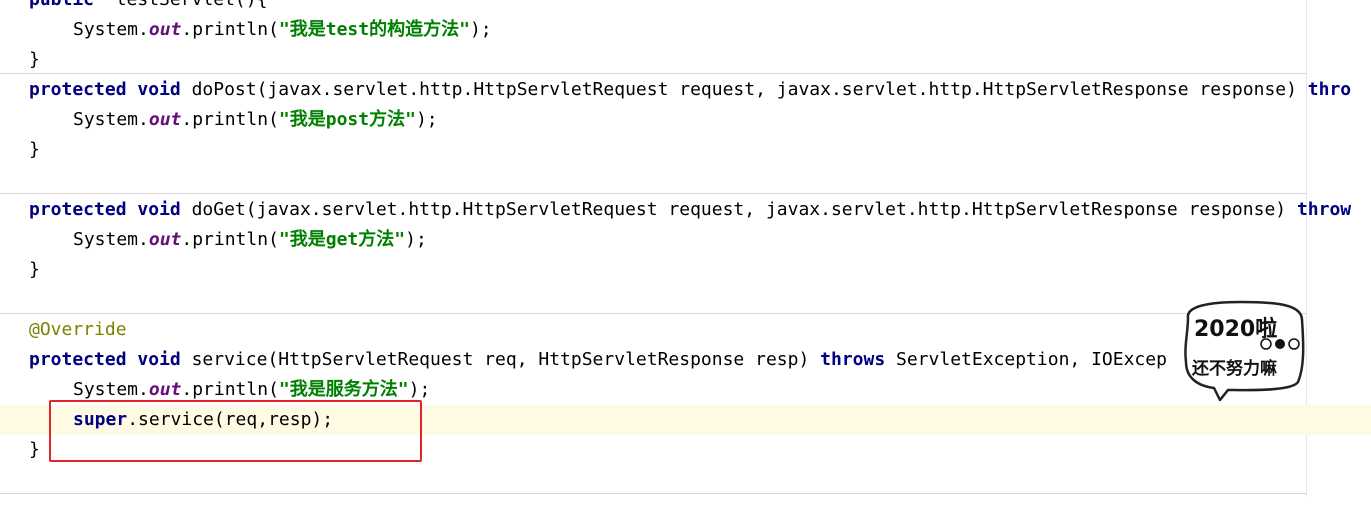 This screenshot has height=525, width=1371. I want to click on keyword: public, so click(61, 5).